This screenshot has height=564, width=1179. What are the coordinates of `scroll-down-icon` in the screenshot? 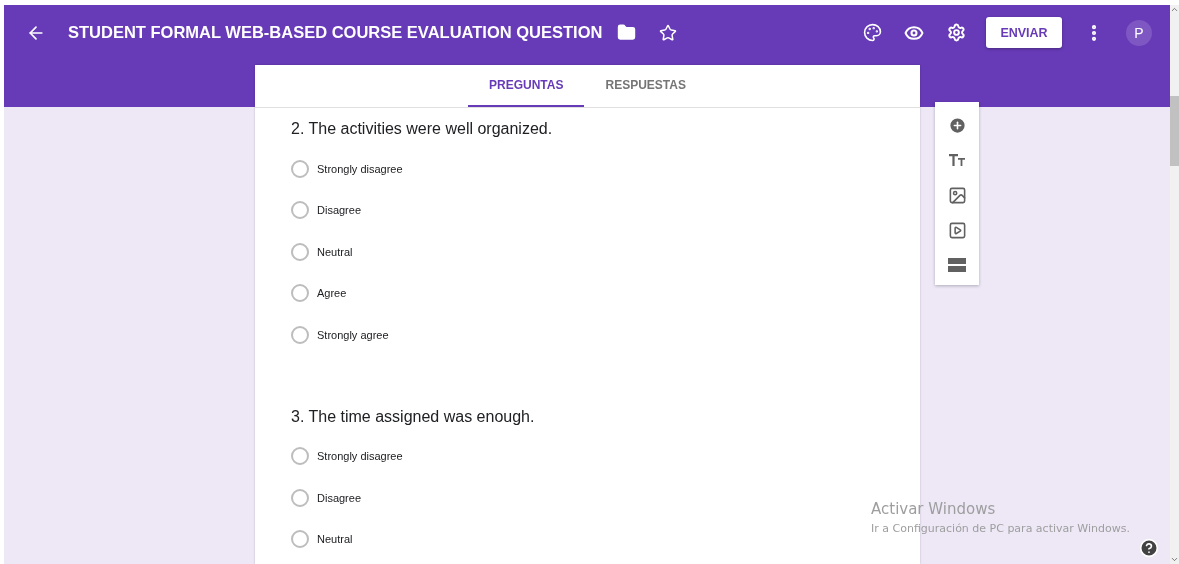 It's located at (1174, 559).